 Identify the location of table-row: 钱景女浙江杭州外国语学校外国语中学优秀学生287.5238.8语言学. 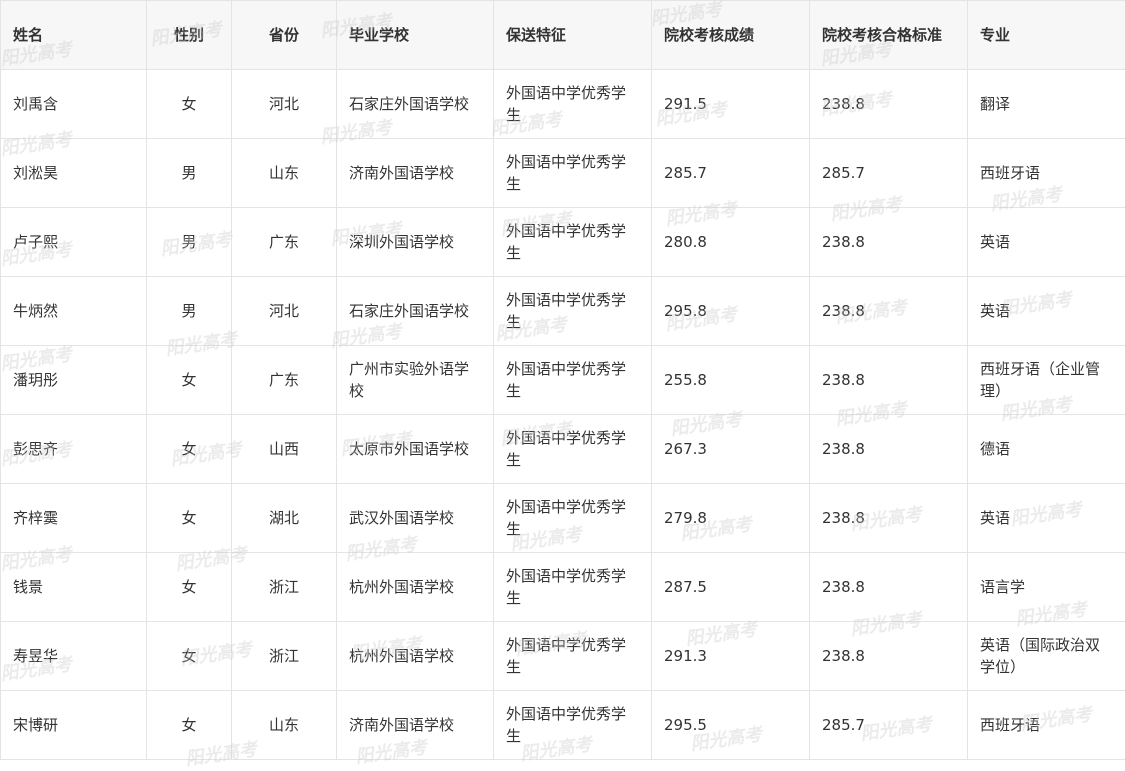
(563, 587).